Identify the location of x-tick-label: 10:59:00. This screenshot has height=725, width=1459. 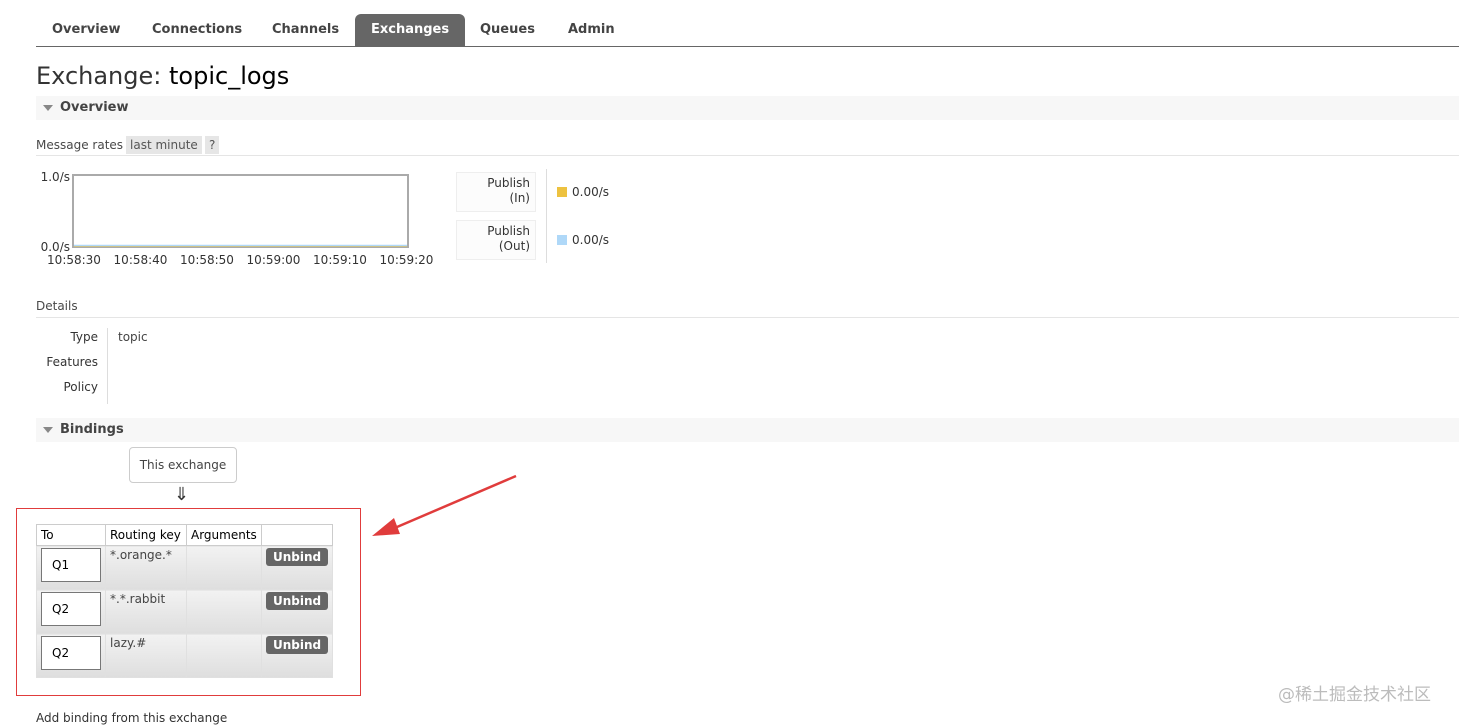
(274, 260).